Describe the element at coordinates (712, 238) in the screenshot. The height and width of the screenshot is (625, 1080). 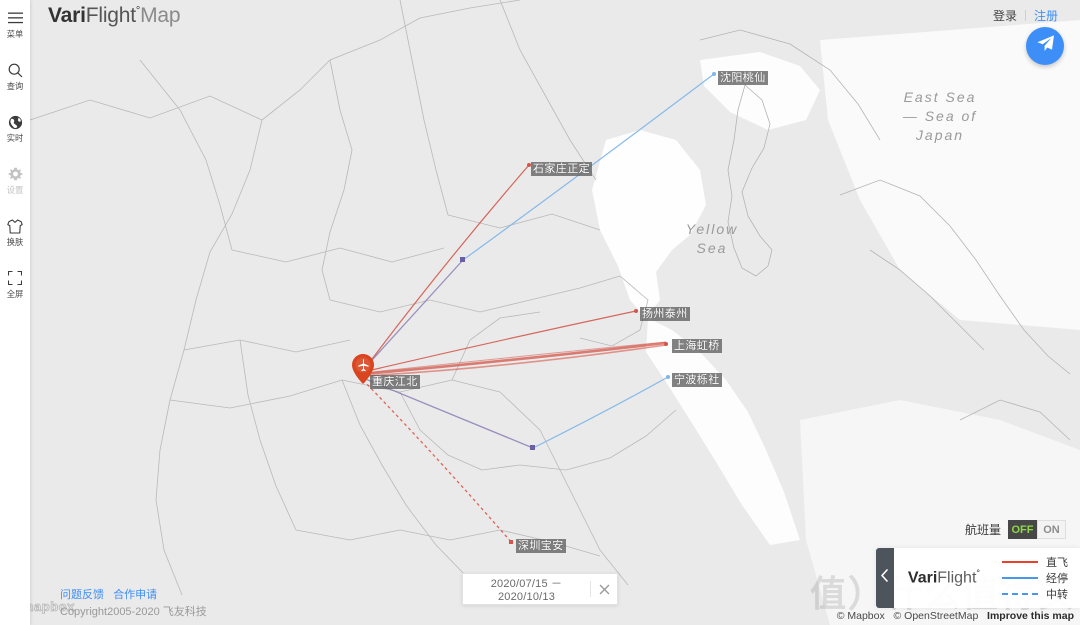
I see `sea-label-yellow-sea: Yellow Sea` at that location.